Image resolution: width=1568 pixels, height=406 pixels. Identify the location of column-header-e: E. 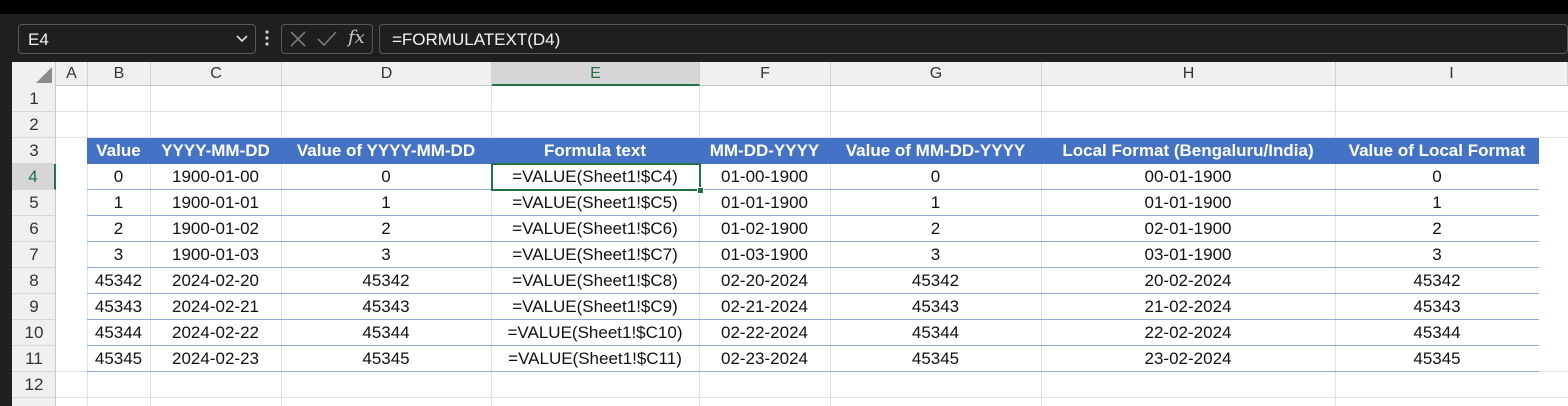
(596, 74).